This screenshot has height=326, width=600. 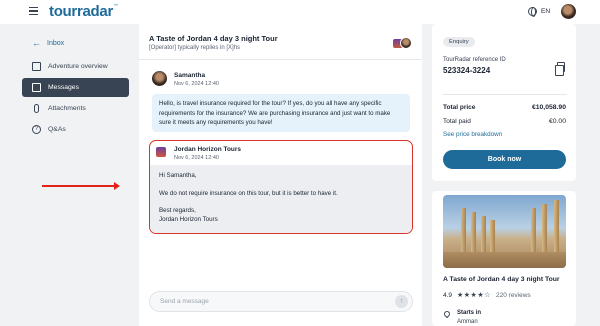 What do you see at coordinates (467, 70) in the screenshot?
I see `reference-id: 523324-3224` at bounding box center [467, 70].